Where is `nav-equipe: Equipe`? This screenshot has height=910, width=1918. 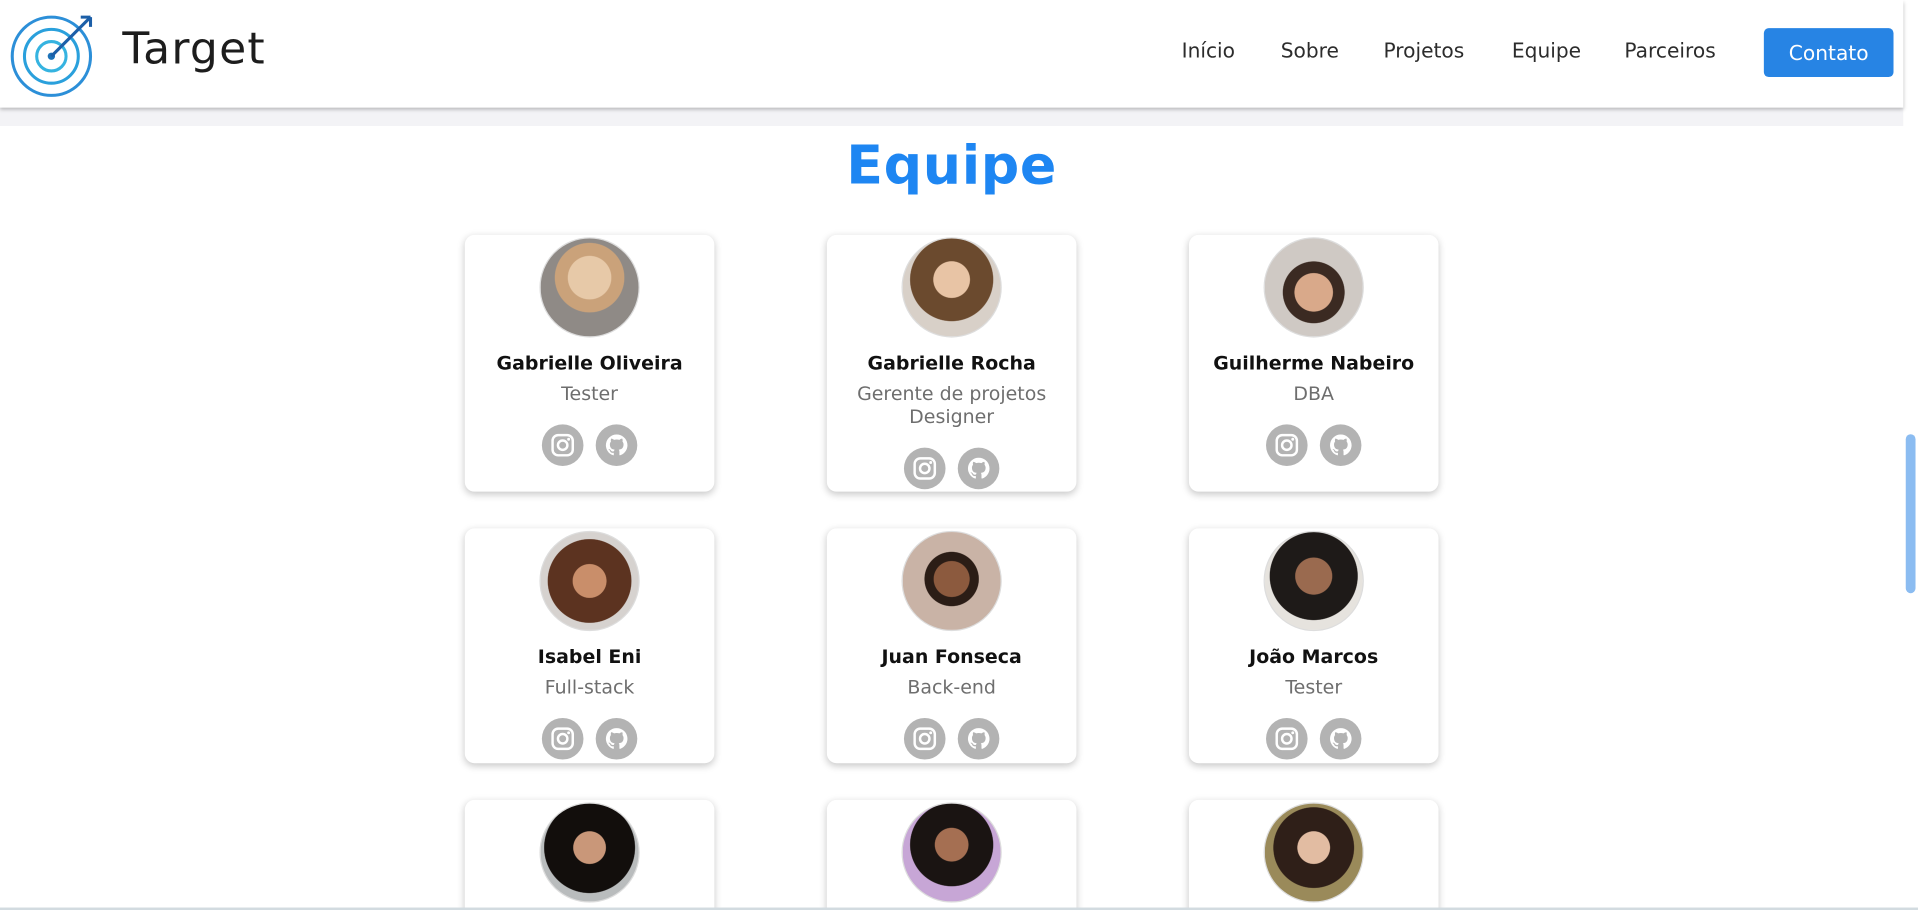 nav-equipe: Equipe is located at coordinates (1546, 50).